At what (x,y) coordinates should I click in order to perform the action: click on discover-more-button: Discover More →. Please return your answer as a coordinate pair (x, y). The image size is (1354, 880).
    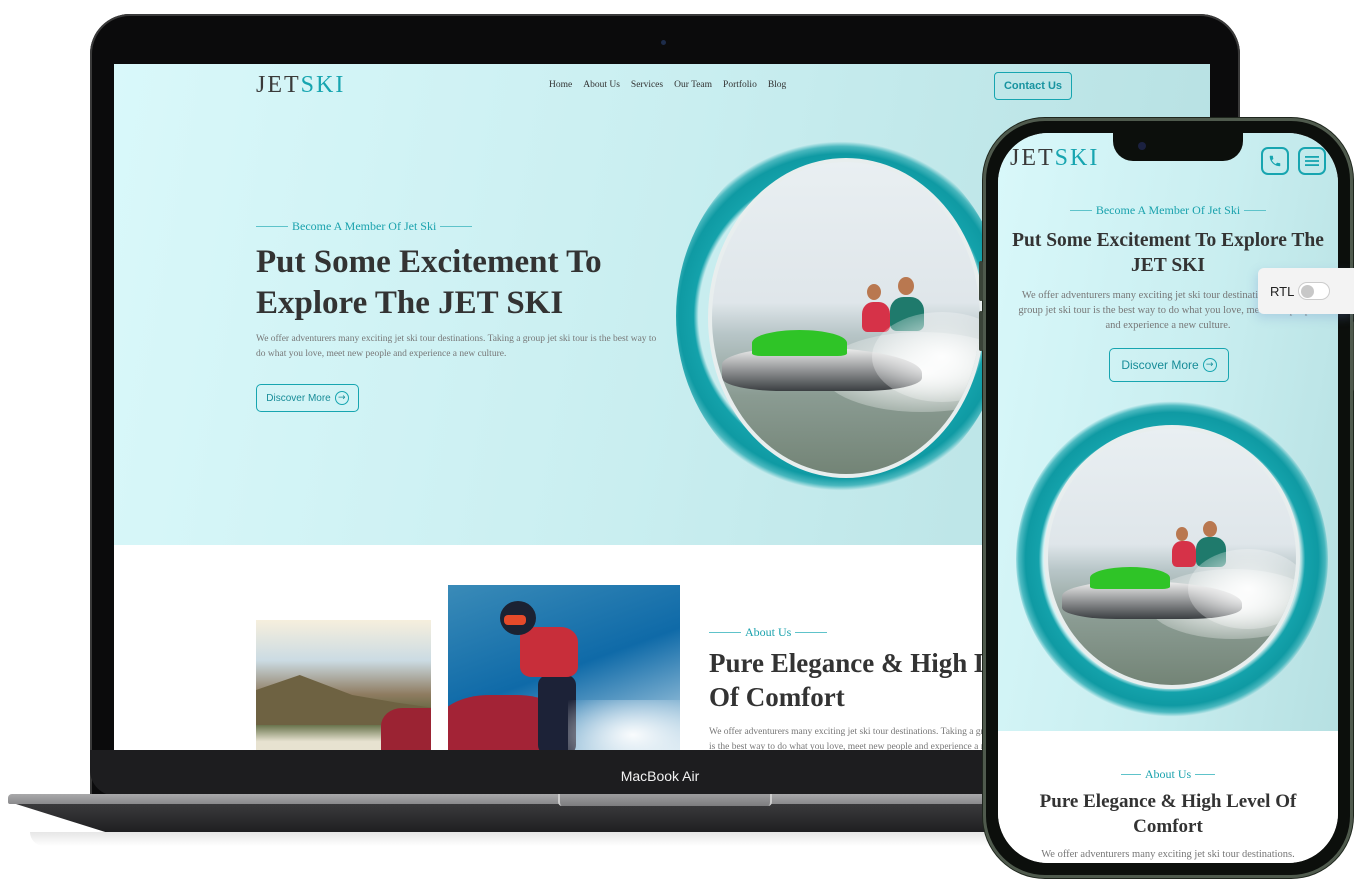
    Looking at the image, I should click on (307, 398).